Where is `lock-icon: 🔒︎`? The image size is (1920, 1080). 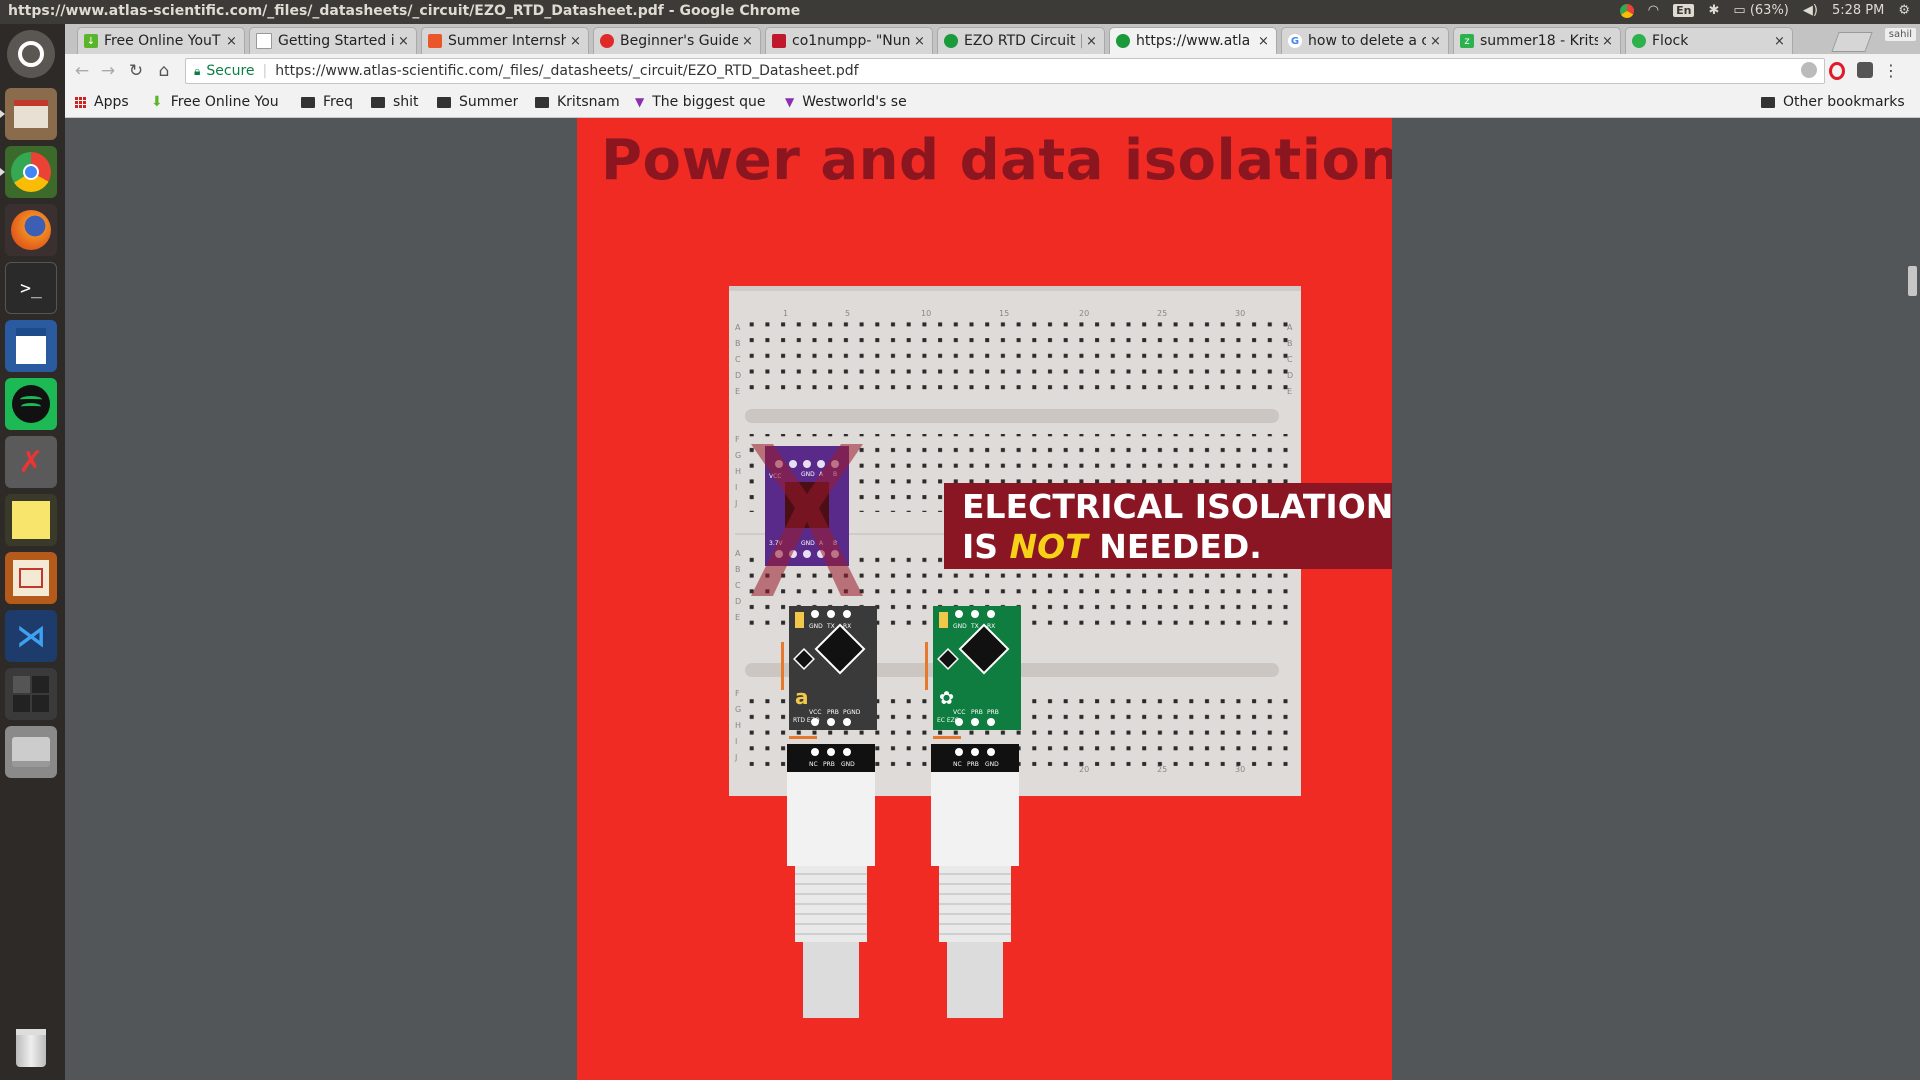
lock-icon: 🔒︎ is located at coordinates (197, 70).